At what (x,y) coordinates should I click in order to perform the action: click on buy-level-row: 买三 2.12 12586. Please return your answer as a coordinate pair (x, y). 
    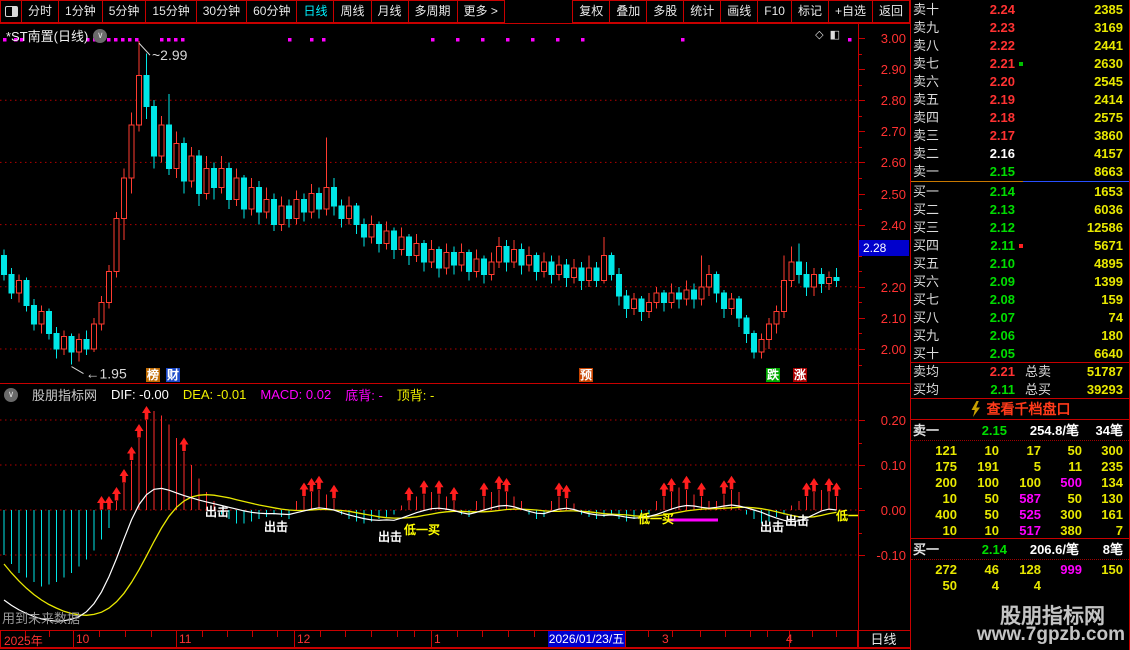
    Looking at the image, I should click on (1020, 228).